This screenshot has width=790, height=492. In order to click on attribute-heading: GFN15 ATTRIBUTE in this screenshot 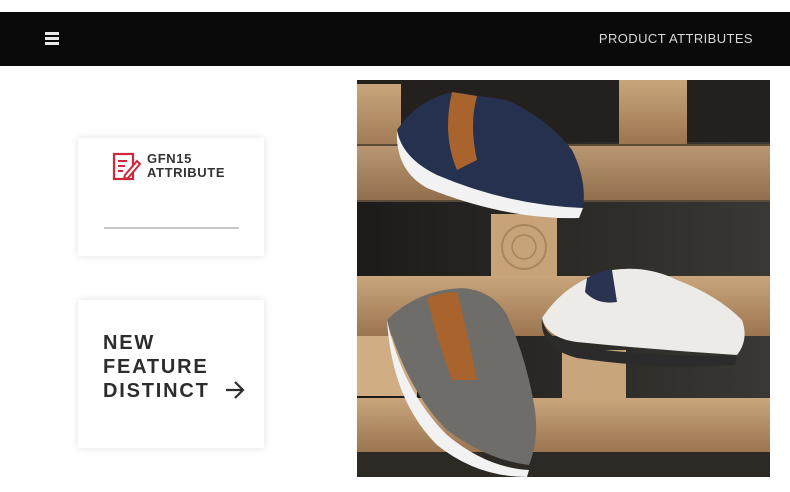, I will do `click(186, 166)`.